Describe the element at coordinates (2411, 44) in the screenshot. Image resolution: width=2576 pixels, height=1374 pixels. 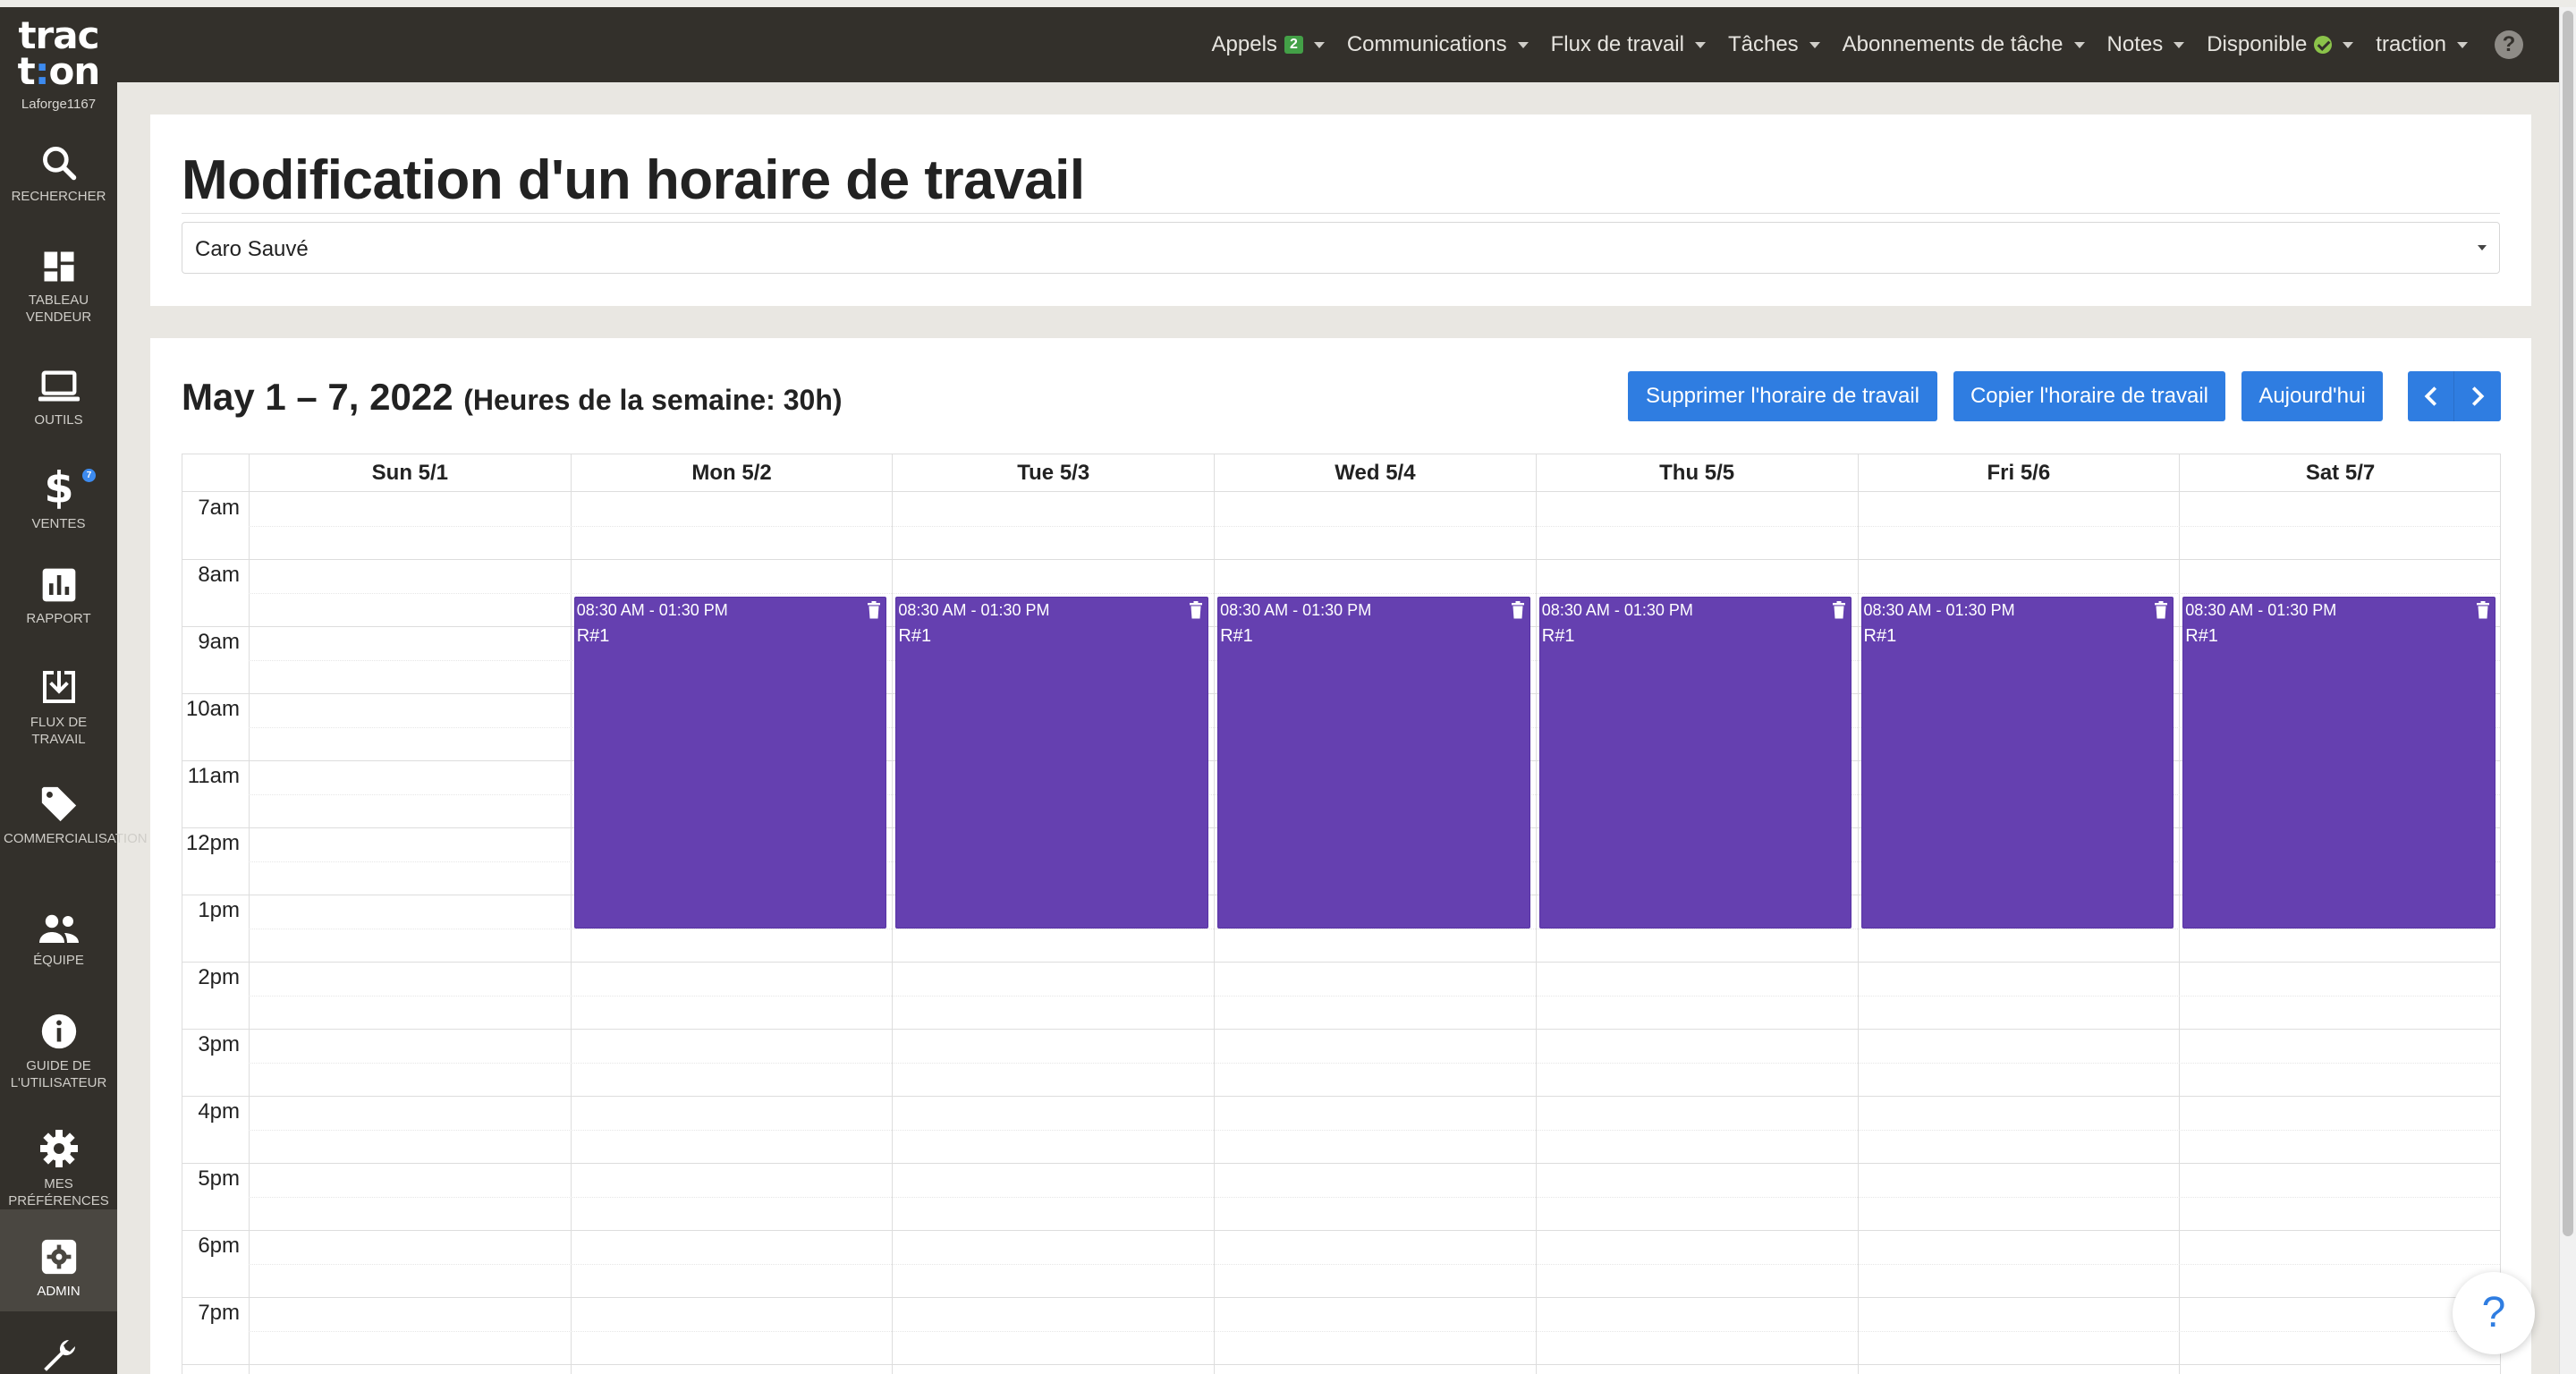
I see `nav-account-label: traction` at that location.